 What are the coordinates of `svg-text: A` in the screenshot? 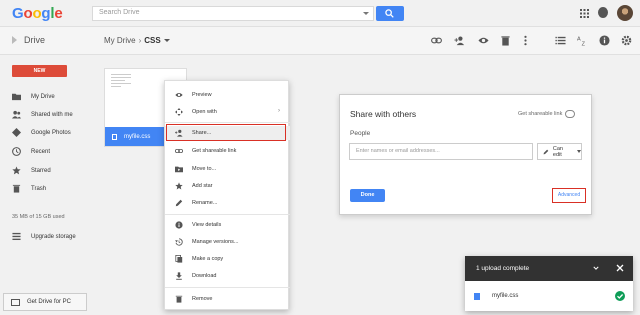 It's located at (579, 40).